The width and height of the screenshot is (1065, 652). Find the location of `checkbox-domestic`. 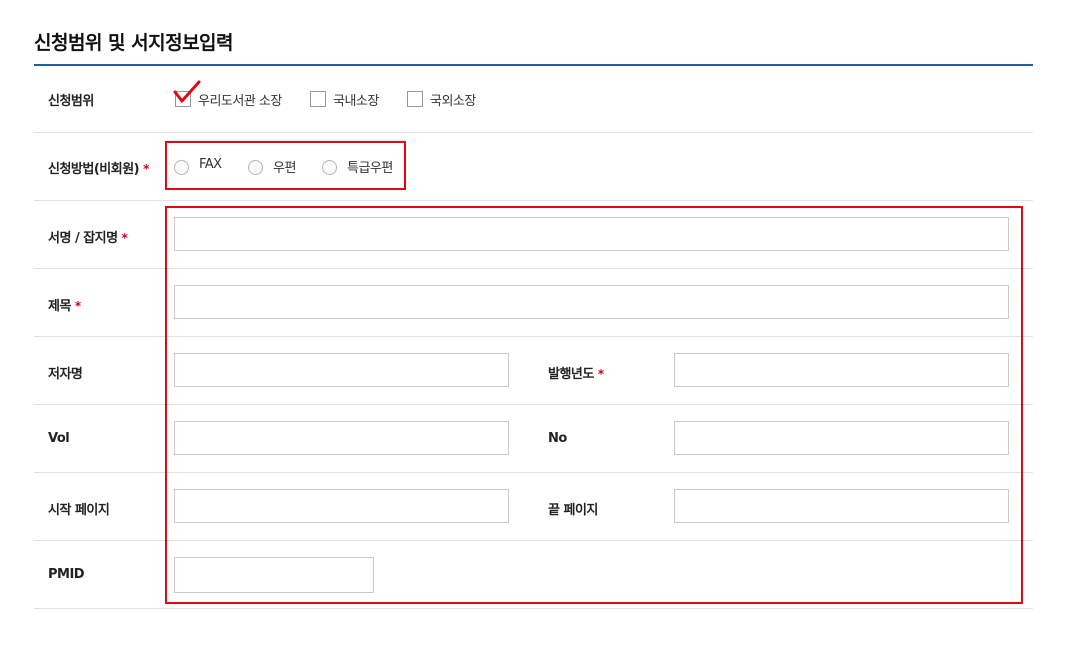

checkbox-domestic is located at coordinates (318, 99).